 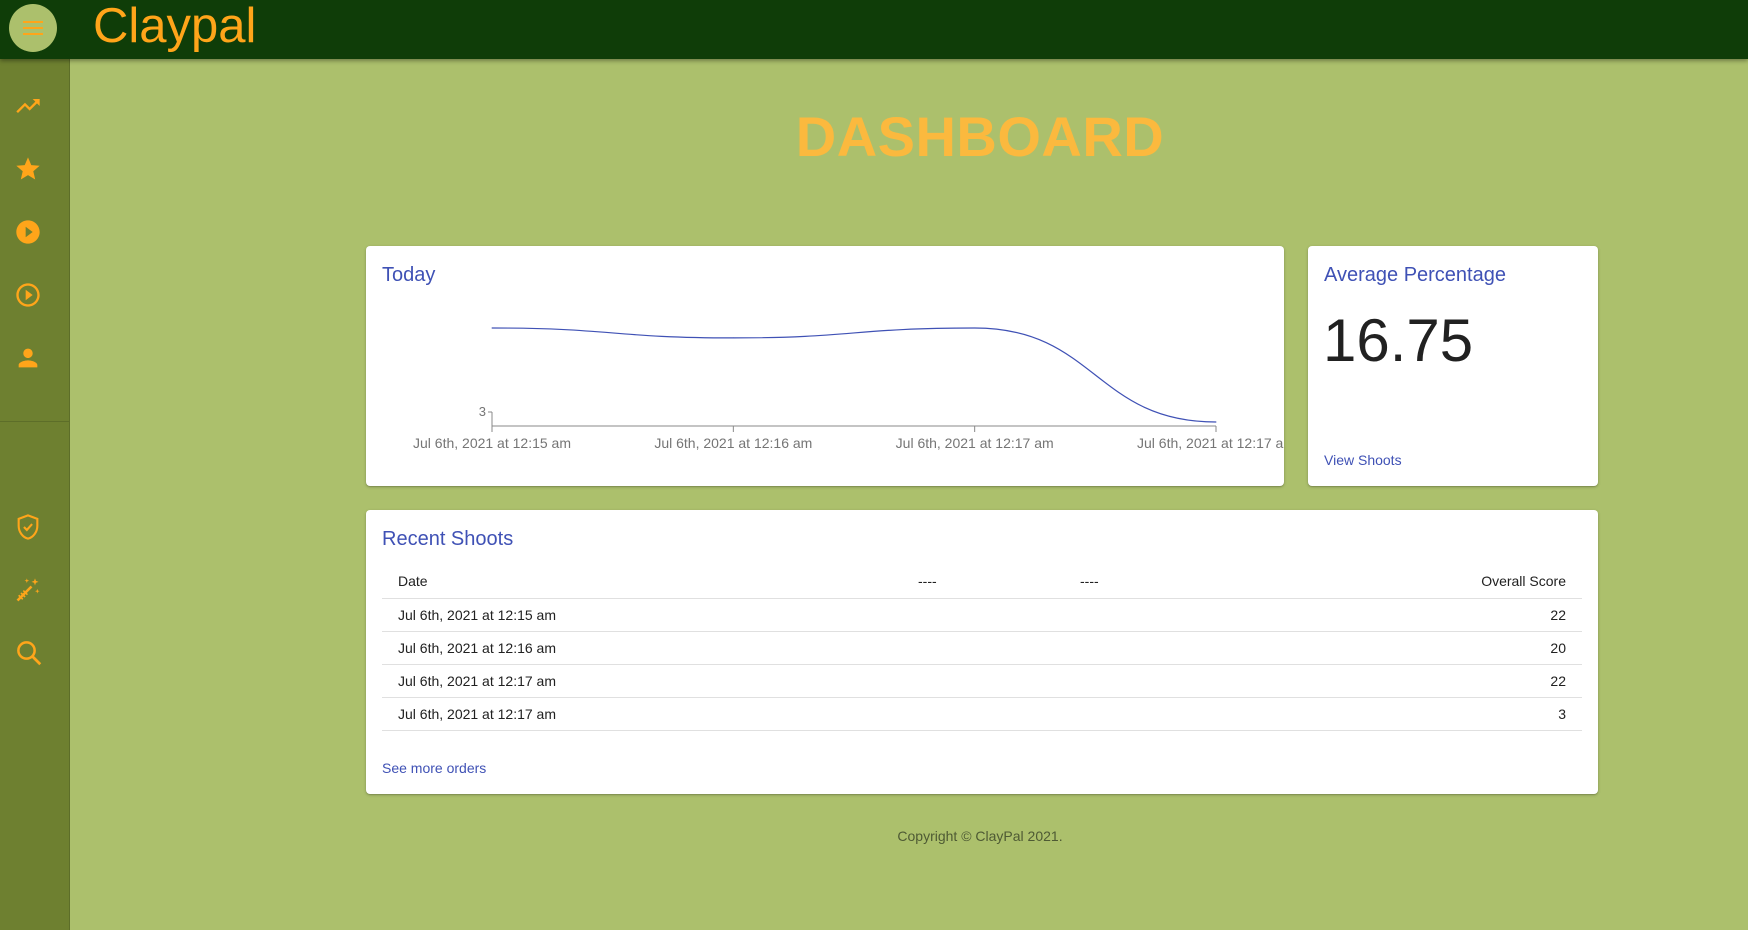 What do you see at coordinates (733, 443) in the screenshot?
I see `x-tick-label: Jul 6th, 2021 at 12:16 am` at bounding box center [733, 443].